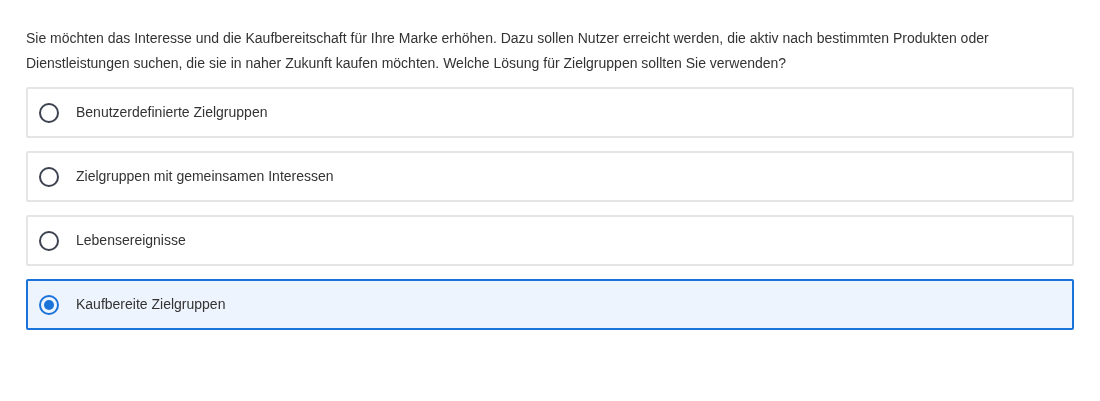 The image size is (1100, 401). What do you see at coordinates (151, 304) in the screenshot?
I see `option-label: Kaufbereite Zielgruppen` at bounding box center [151, 304].